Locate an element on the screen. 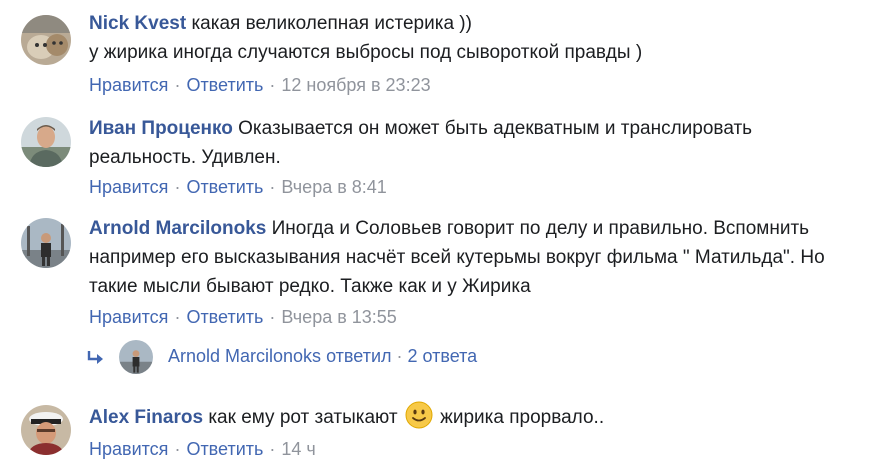 Image resolution: width=871 pixels, height=472 pixels. comment-text: как ему рот затыкают is located at coordinates (303, 417).